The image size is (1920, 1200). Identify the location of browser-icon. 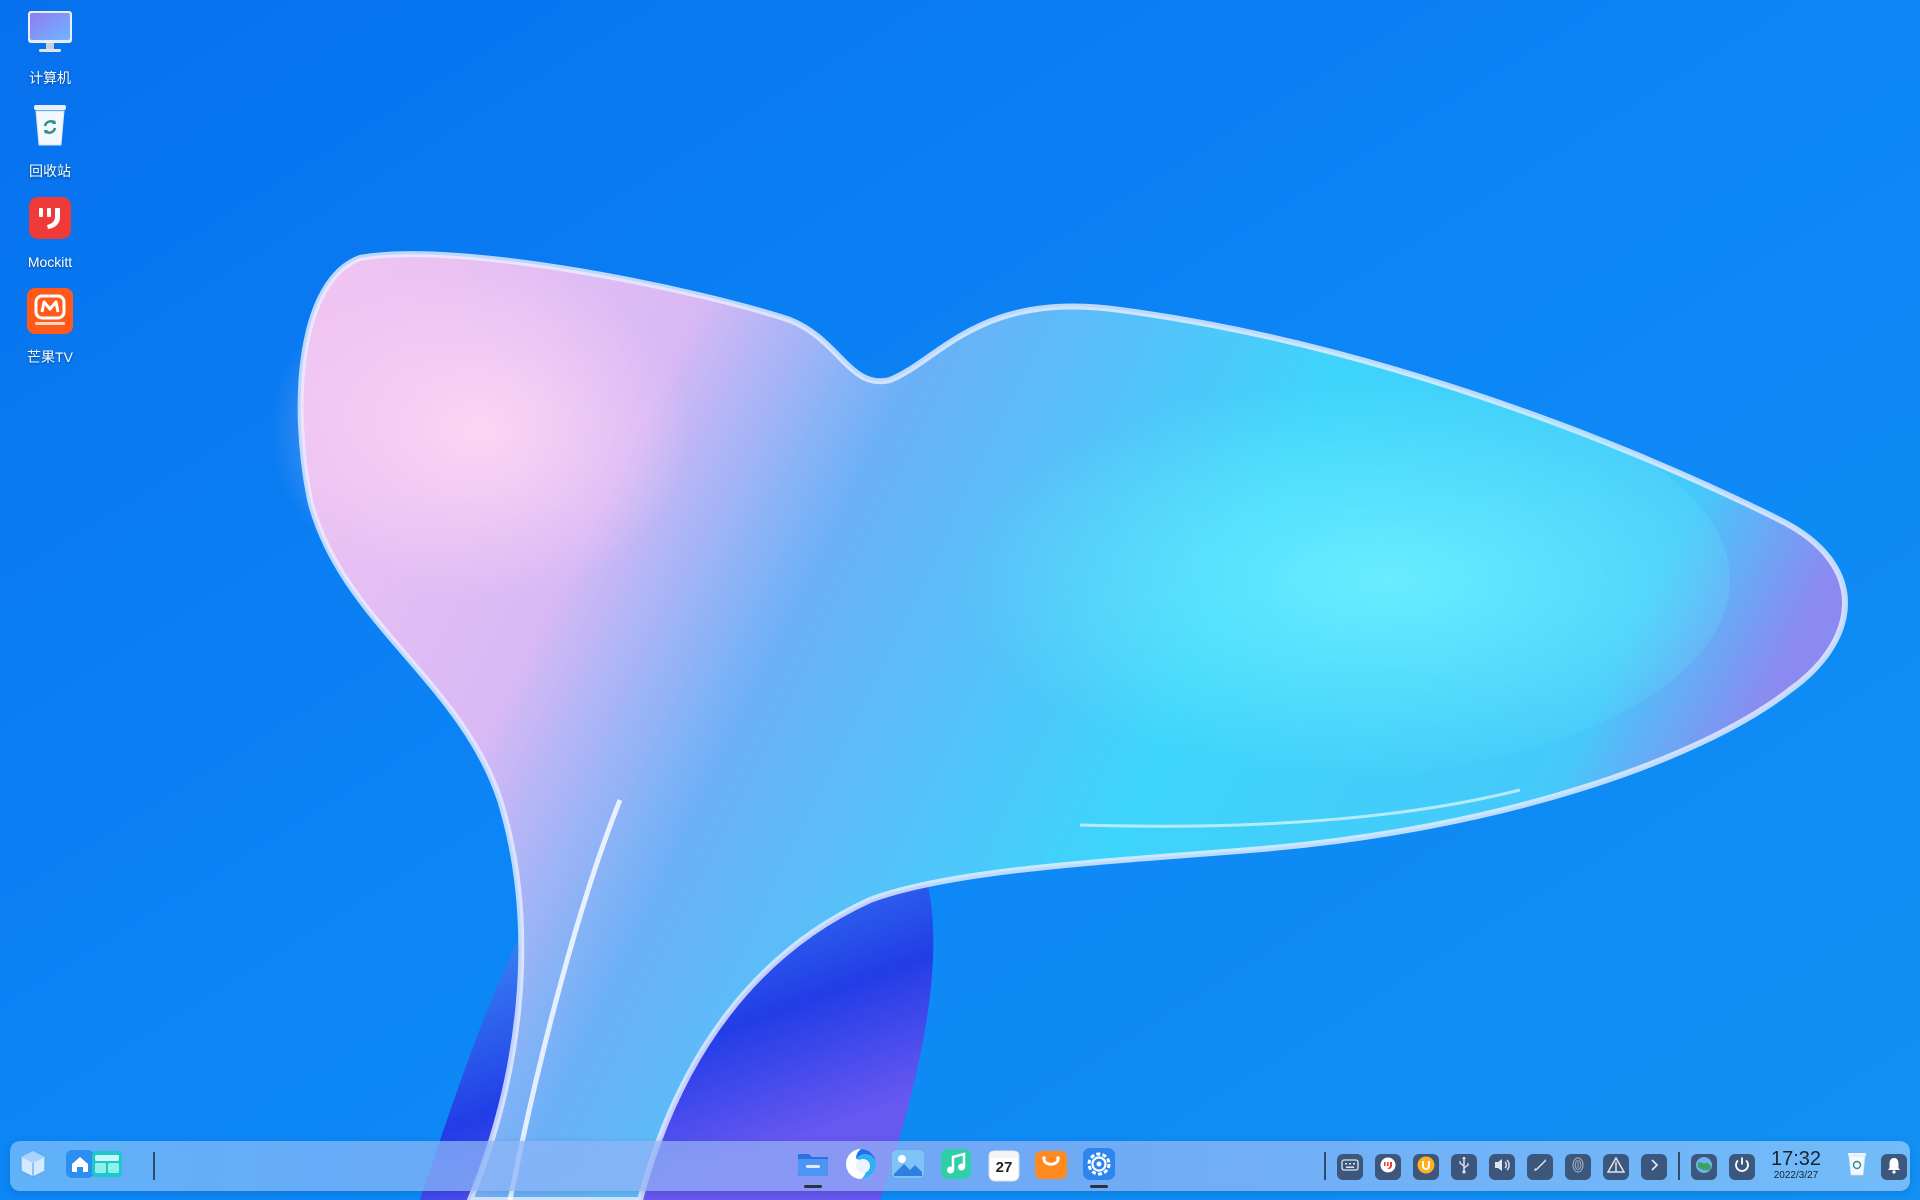
(861, 1166).